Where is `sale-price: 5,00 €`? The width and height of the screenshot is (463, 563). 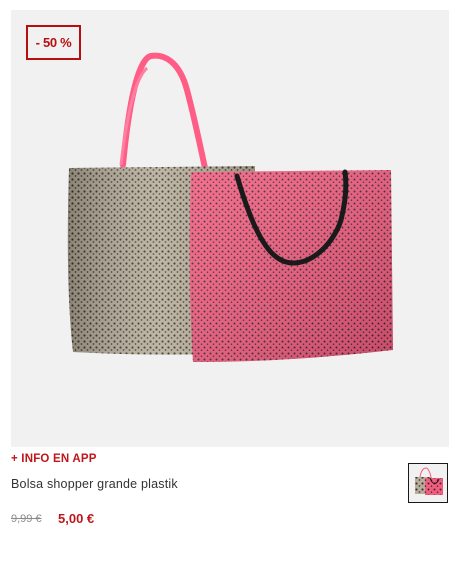 sale-price: 5,00 € is located at coordinates (76, 518).